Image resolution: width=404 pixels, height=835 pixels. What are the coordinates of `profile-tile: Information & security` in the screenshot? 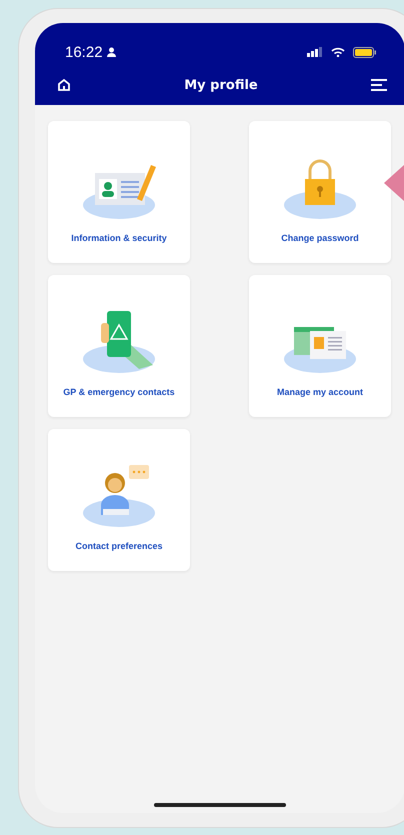 It's located at (119, 192).